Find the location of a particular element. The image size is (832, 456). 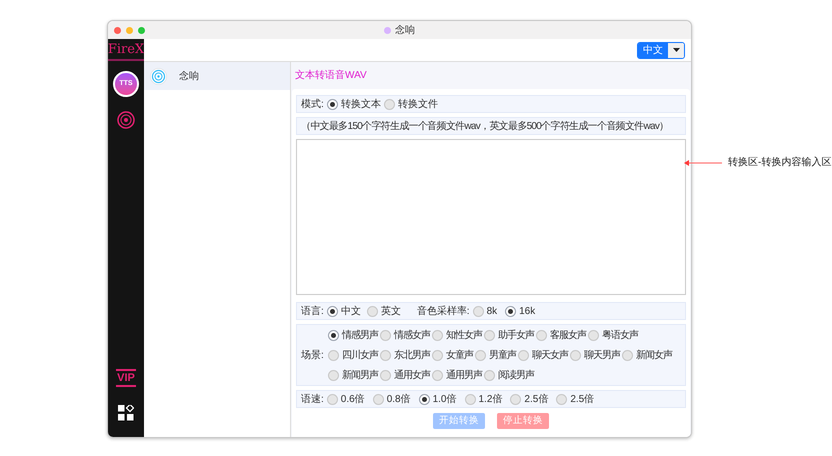

annotation-label: 转换区-转换内容输入区 is located at coordinates (780, 163).